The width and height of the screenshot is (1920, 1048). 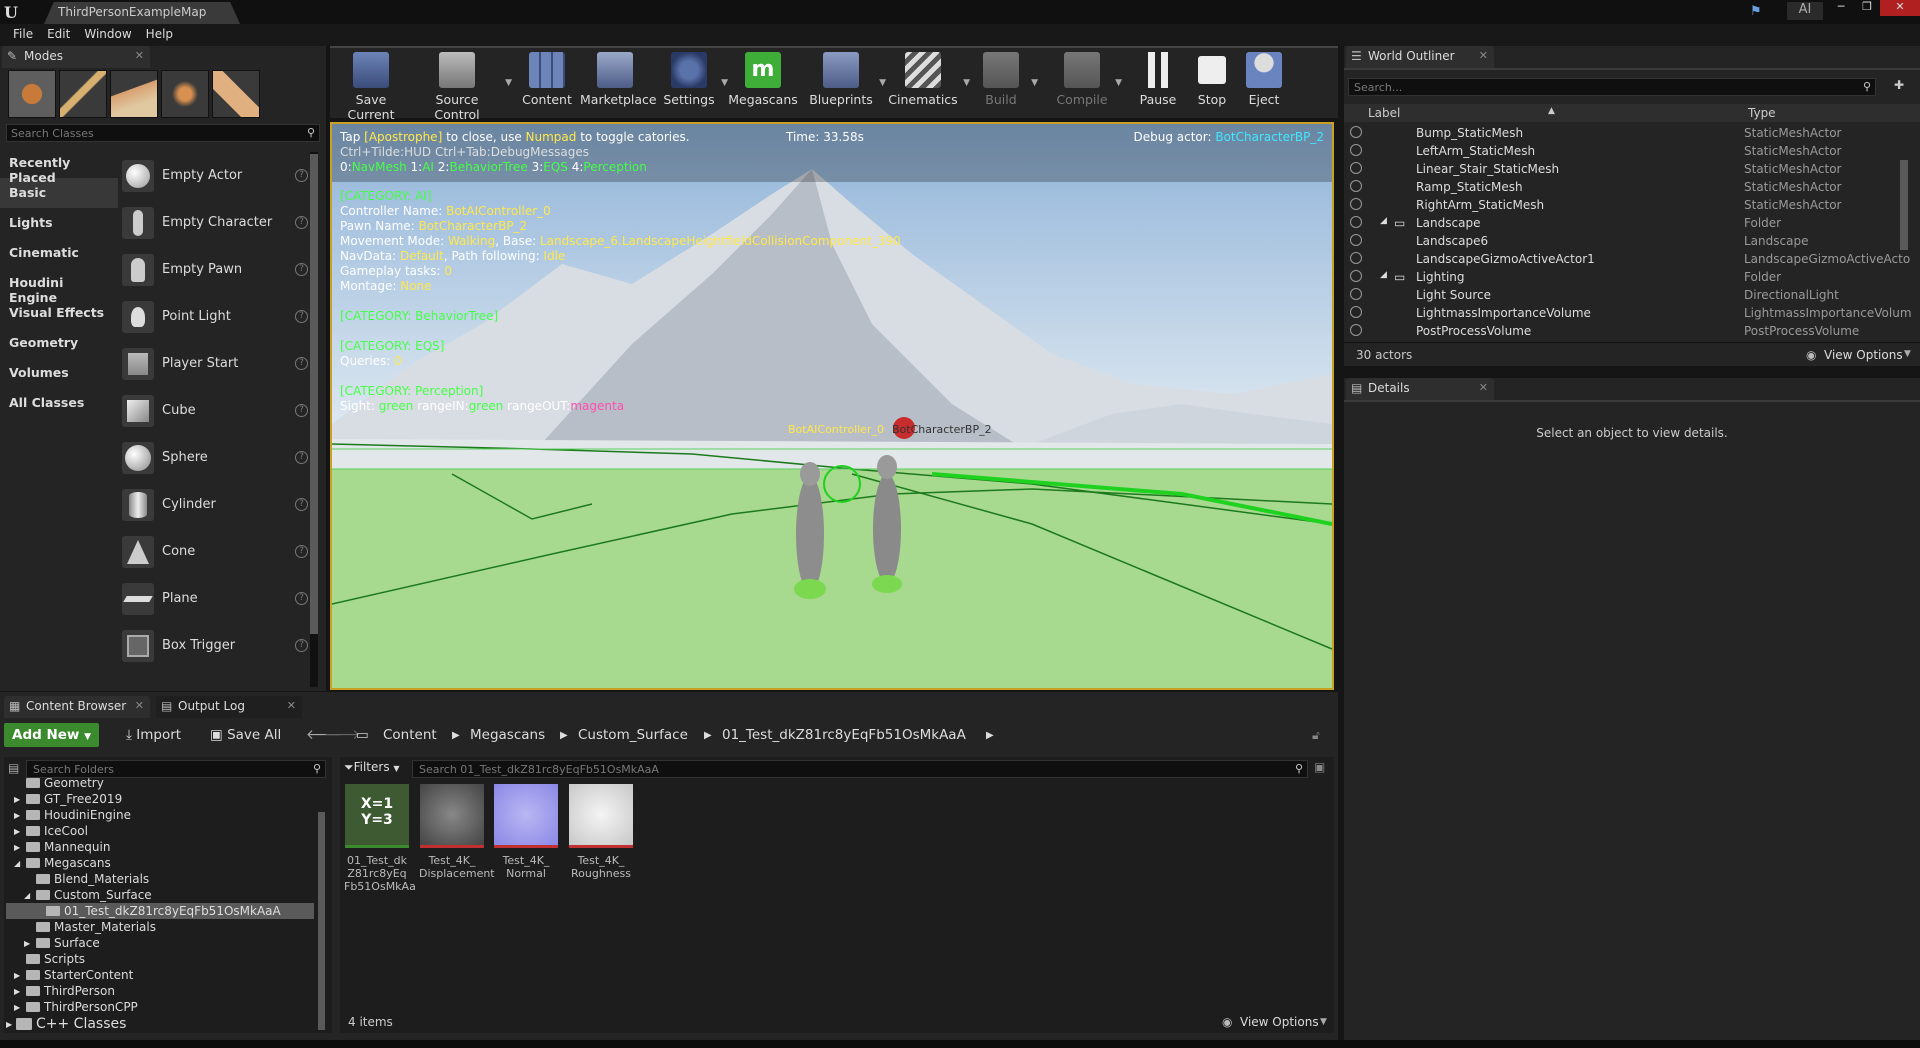 What do you see at coordinates (1900, 8) in the screenshot?
I see `close-icon: ✕` at bounding box center [1900, 8].